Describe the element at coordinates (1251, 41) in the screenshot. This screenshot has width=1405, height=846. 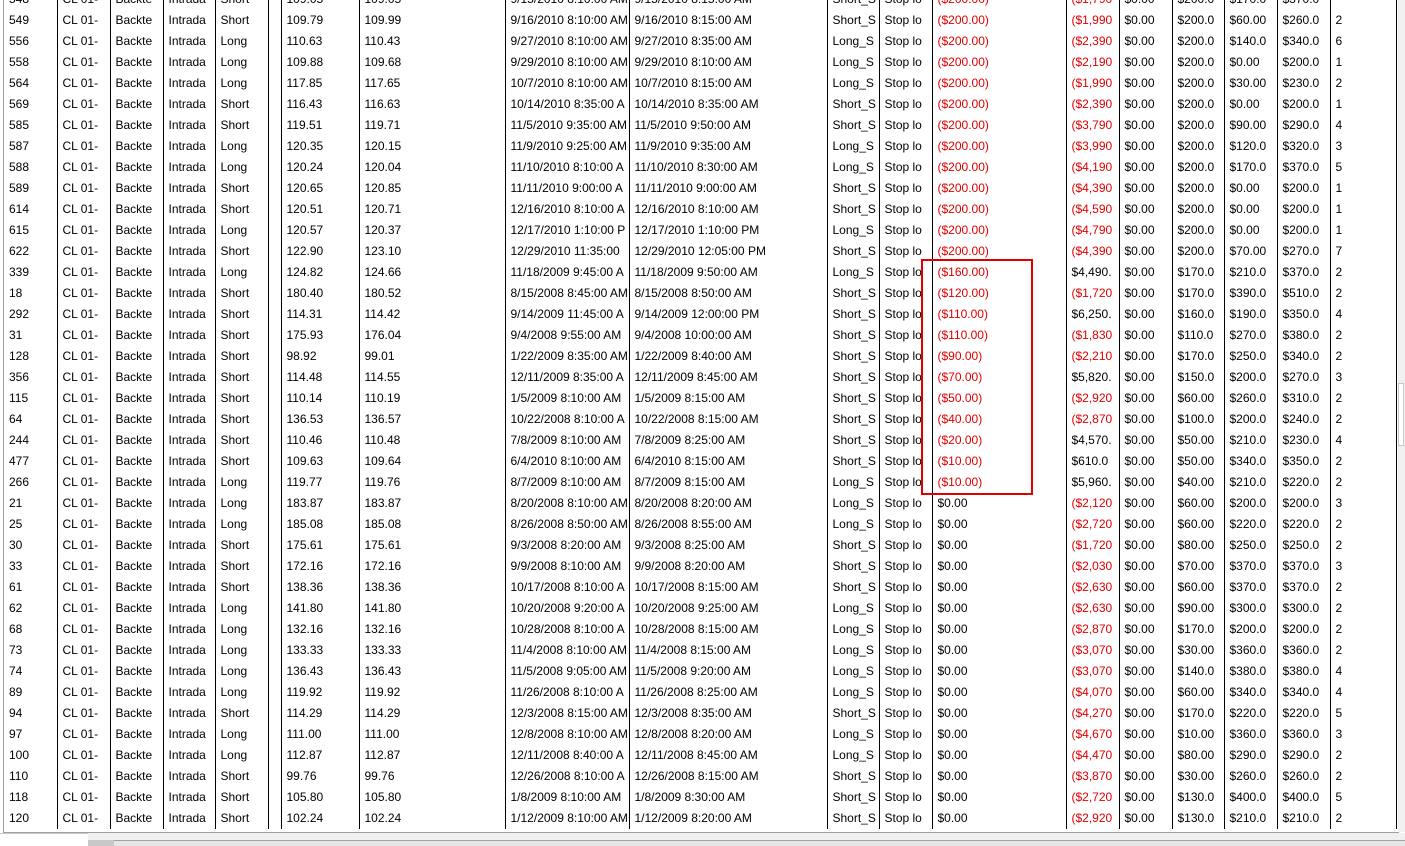
I see `table-cell: $140.0` at that location.